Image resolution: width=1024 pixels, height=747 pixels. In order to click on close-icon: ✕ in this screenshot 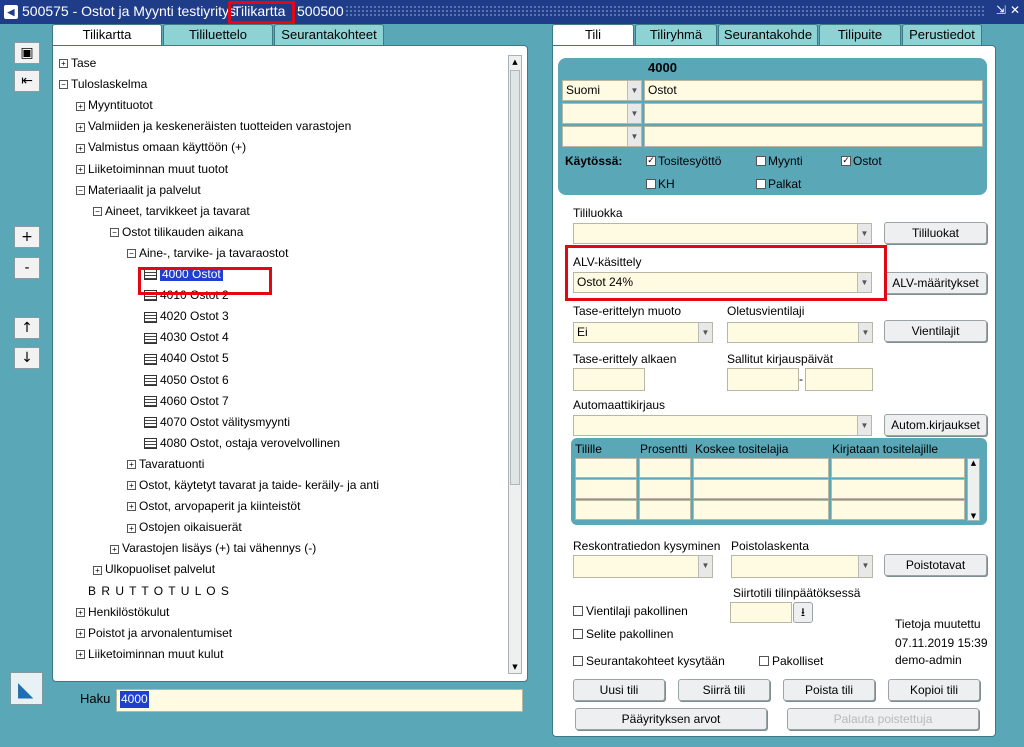, I will do `click(1015, 10)`.